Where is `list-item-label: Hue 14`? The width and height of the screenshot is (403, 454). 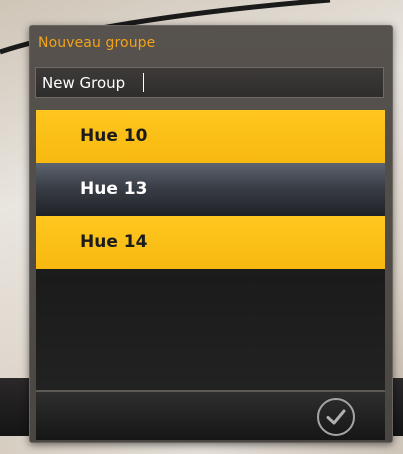 list-item-label: Hue 14 is located at coordinates (114, 242).